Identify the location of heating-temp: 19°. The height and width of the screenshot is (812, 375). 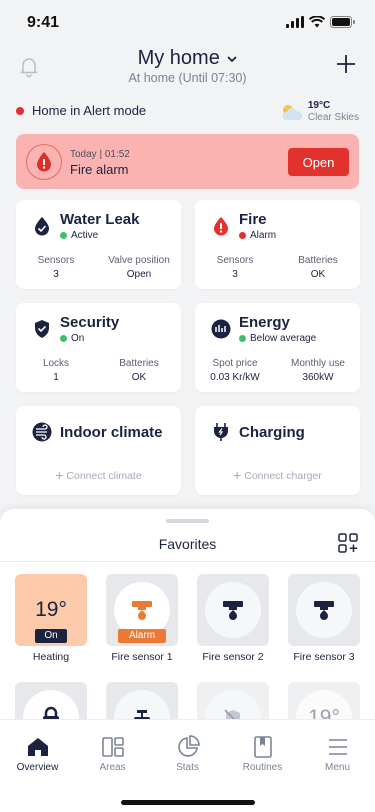
(51, 609).